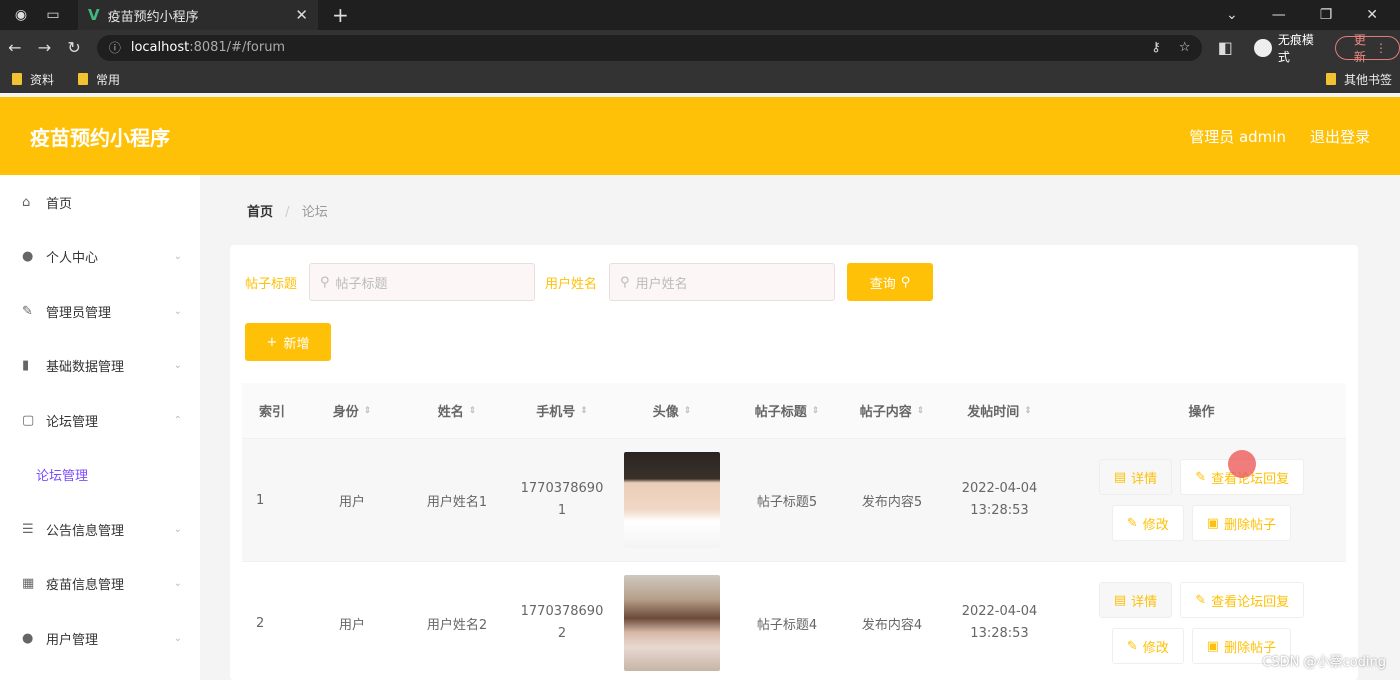 Image resolution: width=1400 pixels, height=680 pixels. Describe the element at coordinates (787, 502) in the screenshot. I see `cell-title: 帖子标题5` at that location.